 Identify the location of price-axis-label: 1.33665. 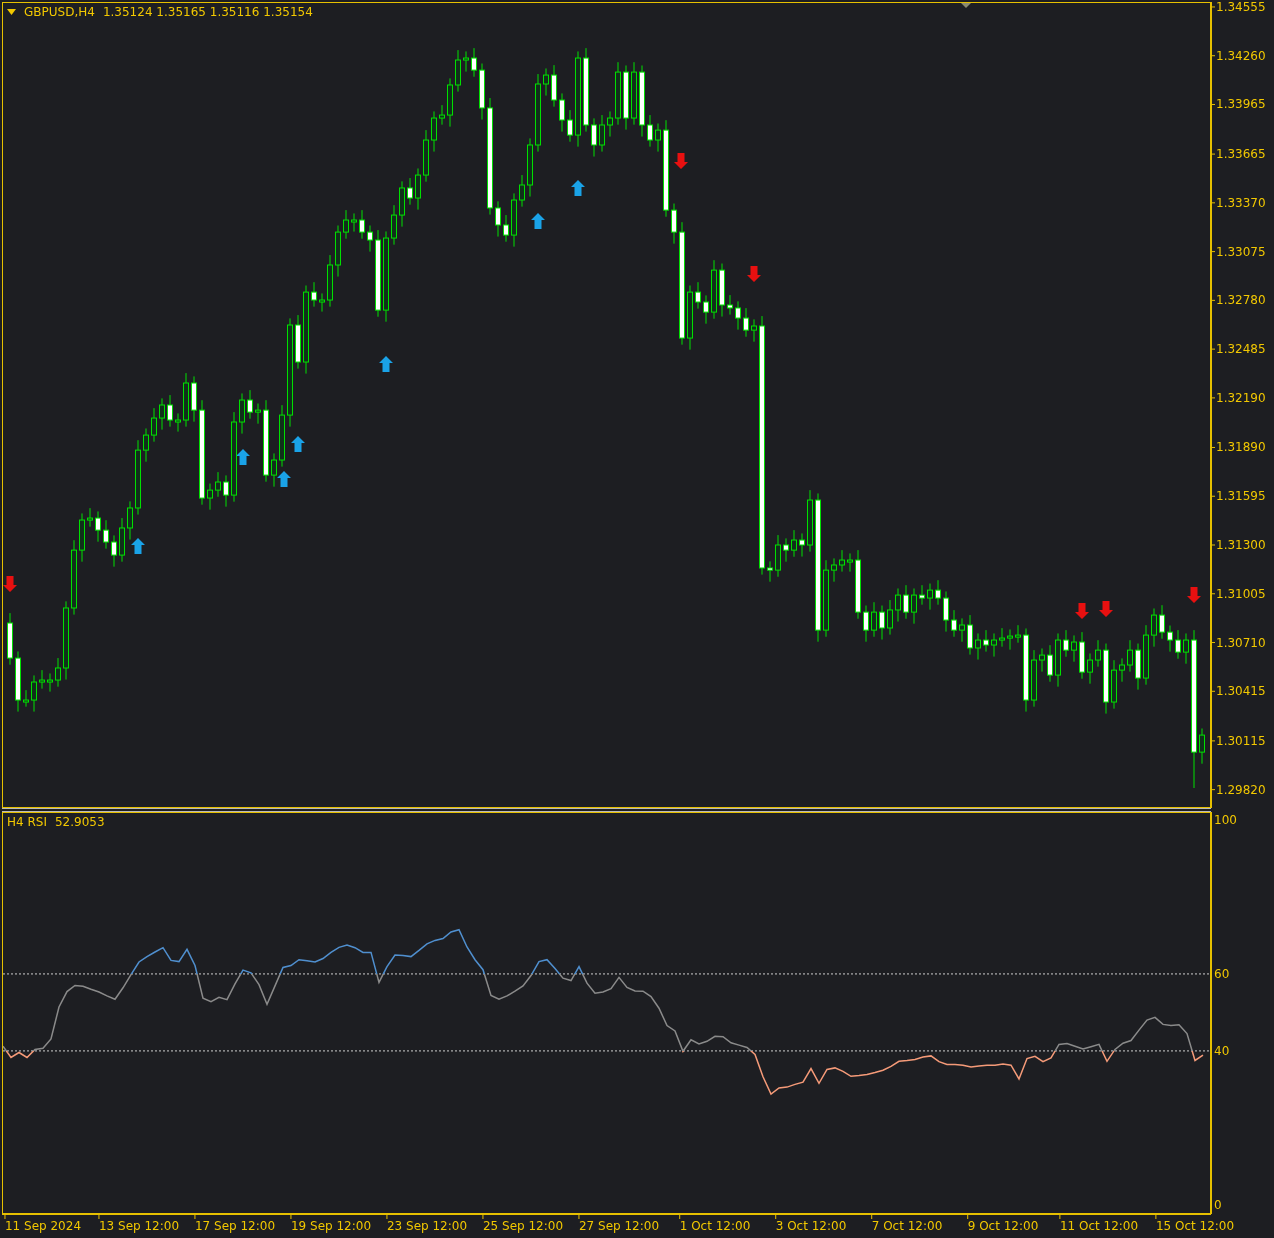
(1241, 154).